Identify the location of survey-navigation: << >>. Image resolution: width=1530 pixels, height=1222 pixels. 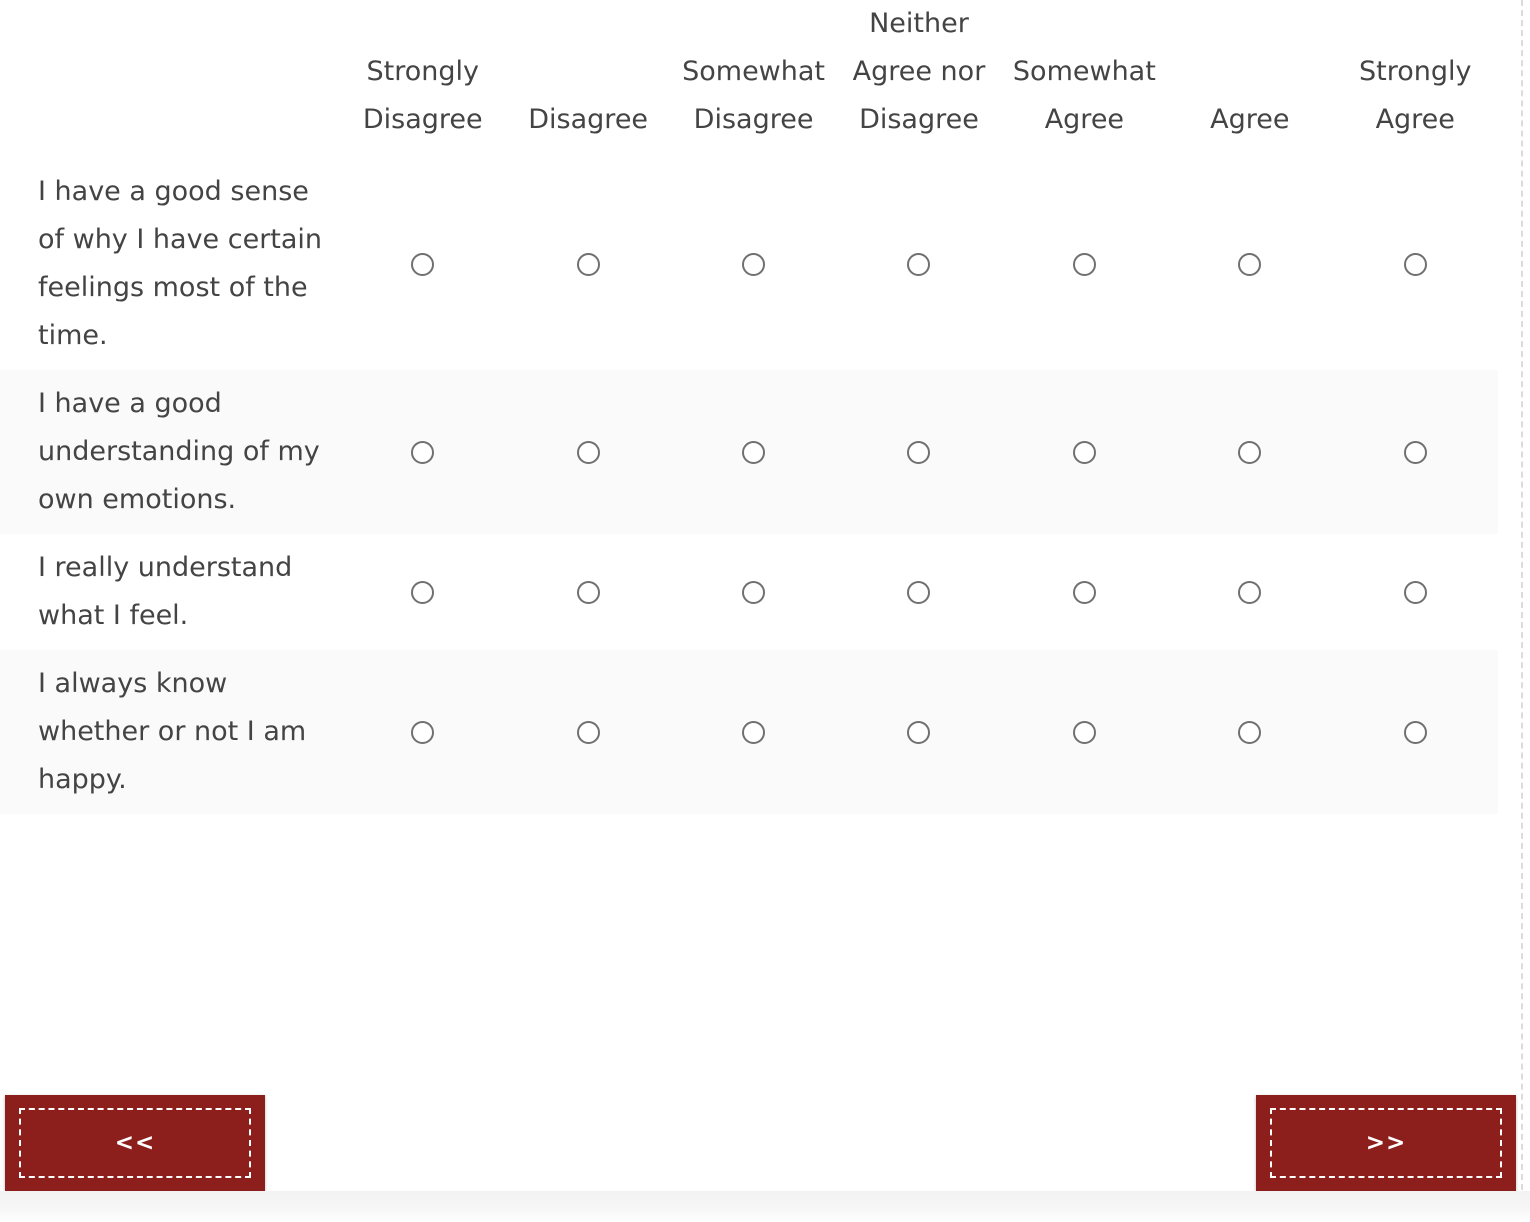
(765, 1143).